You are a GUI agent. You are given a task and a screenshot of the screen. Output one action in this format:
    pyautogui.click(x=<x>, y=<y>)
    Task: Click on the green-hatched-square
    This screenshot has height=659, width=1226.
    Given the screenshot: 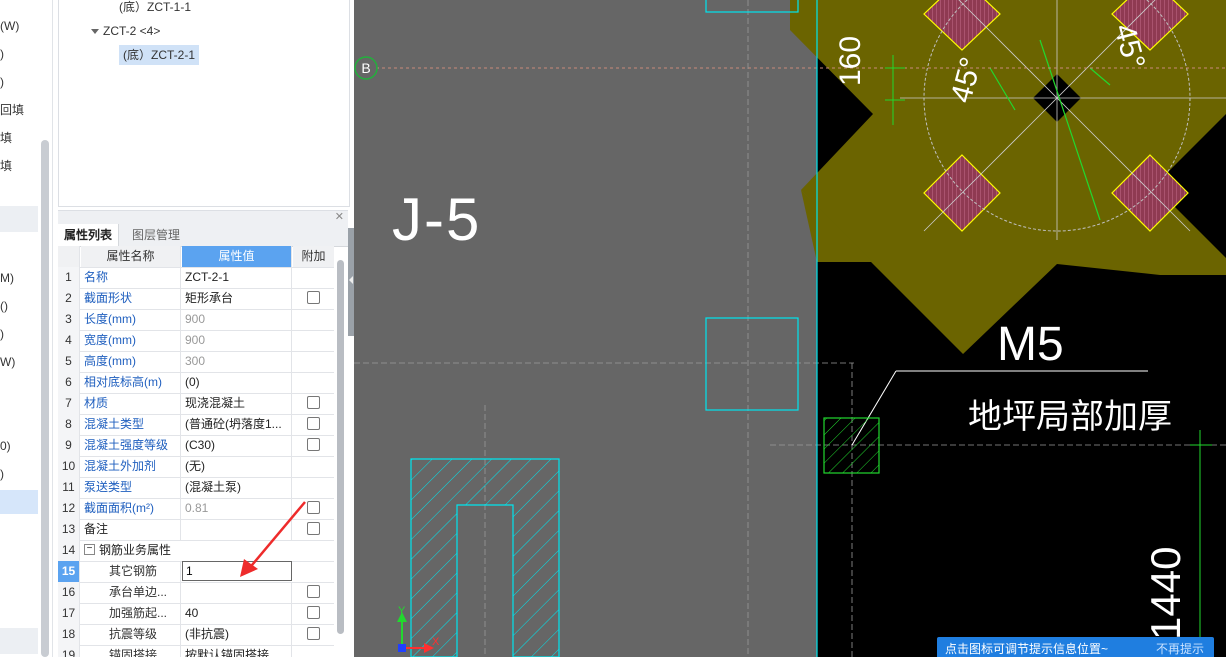 What is the action you would take?
    pyautogui.click(x=851, y=445)
    